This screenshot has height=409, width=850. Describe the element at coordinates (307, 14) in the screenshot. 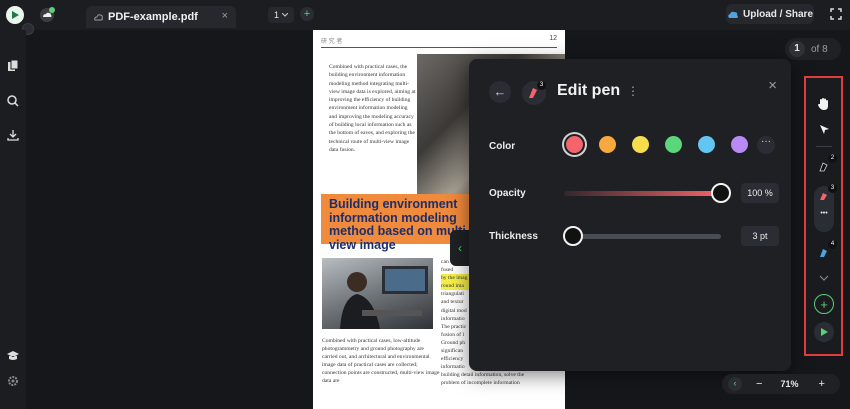

I see `add-tab-button: +` at that location.